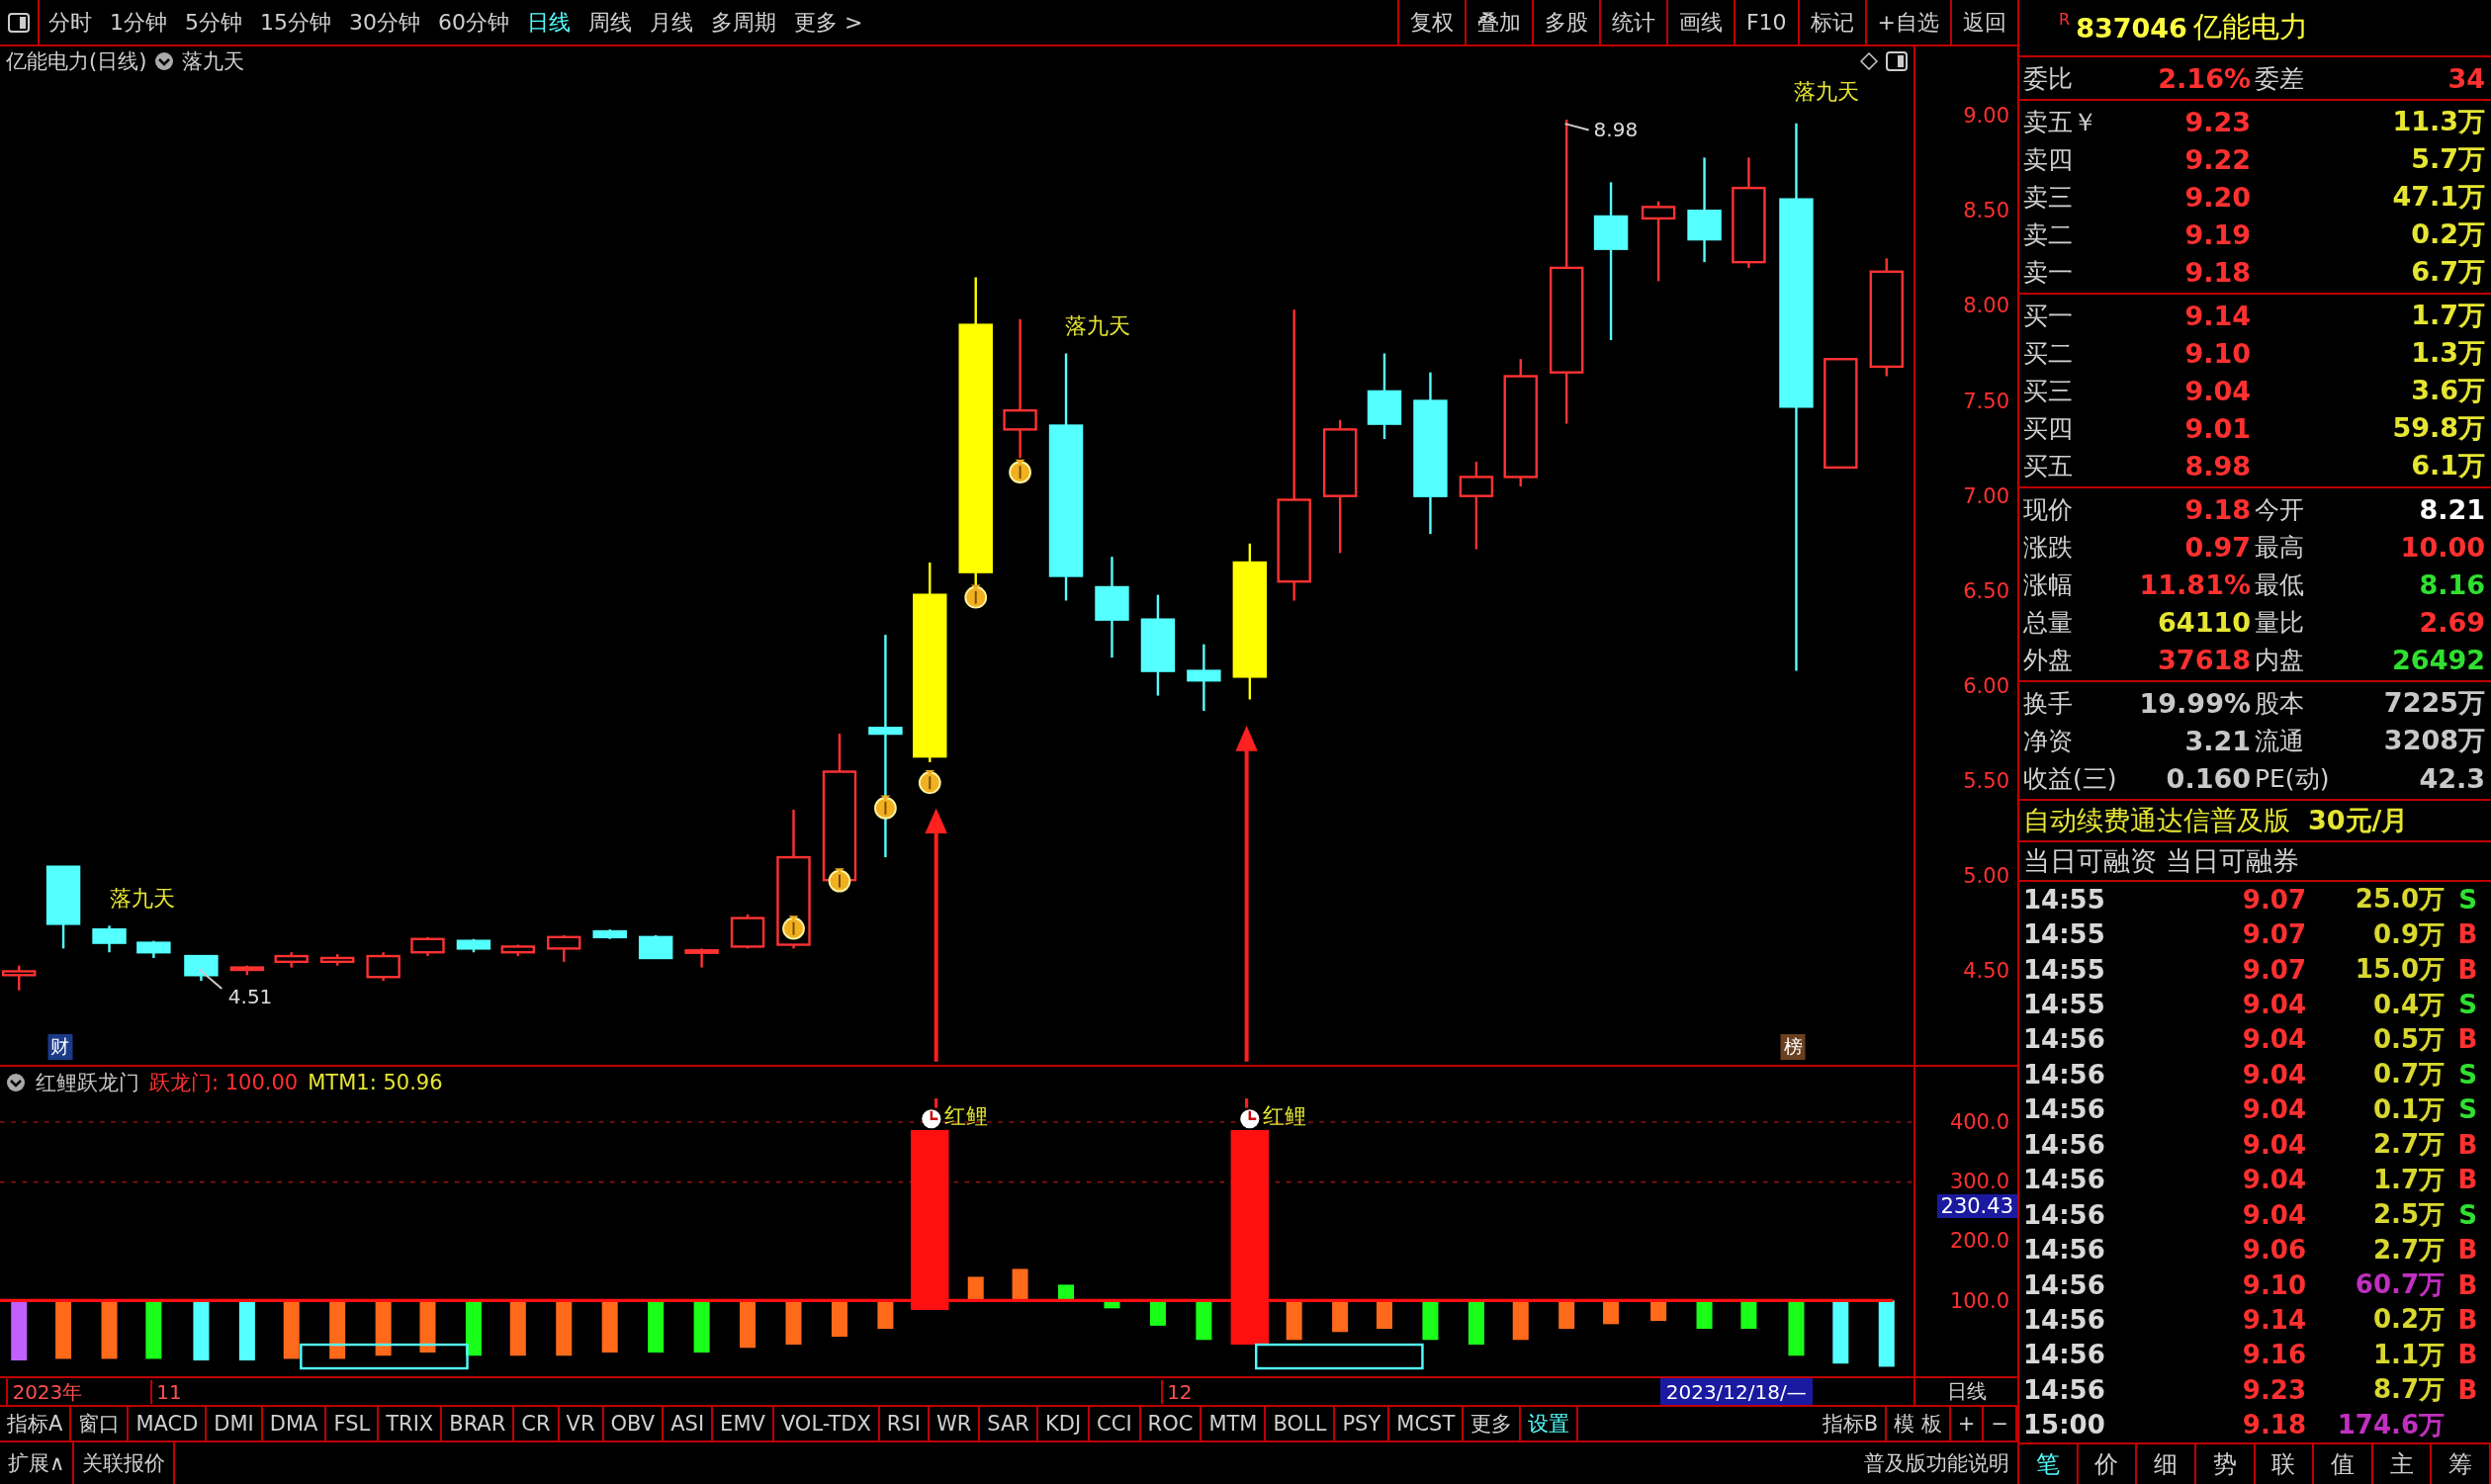 Image resolution: width=2491 pixels, height=1484 pixels. I want to click on indicator-tab: BOLL, so click(1301, 1423).